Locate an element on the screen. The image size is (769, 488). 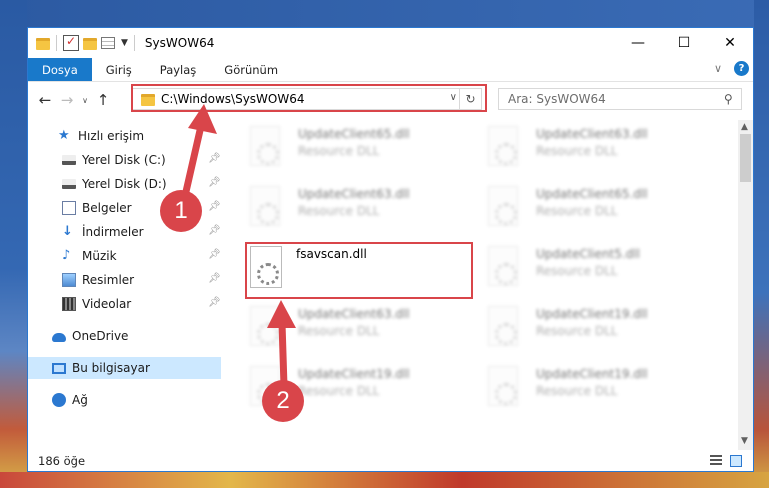
step-2-badge: 2 is located at coordinates (283, 401).